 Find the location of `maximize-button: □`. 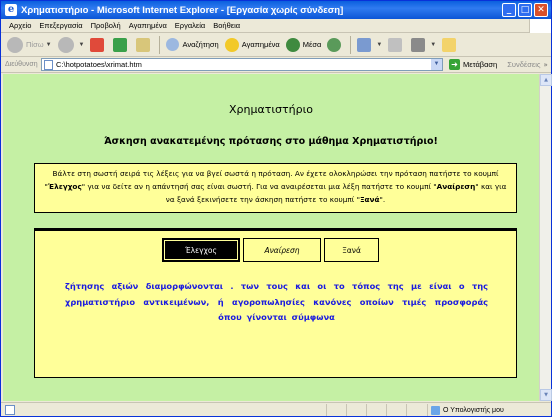

maximize-button: □ is located at coordinates (525, 10).